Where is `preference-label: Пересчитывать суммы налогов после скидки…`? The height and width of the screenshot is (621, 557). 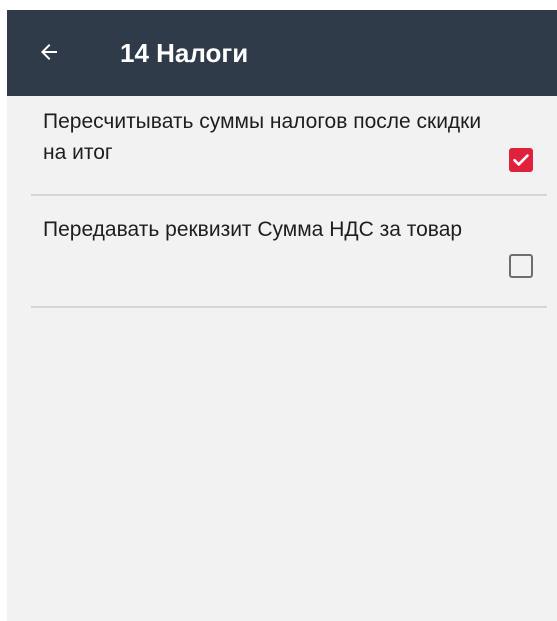
preference-label: Пересчитывать суммы налогов после скидки… is located at coordinates (262, 137).